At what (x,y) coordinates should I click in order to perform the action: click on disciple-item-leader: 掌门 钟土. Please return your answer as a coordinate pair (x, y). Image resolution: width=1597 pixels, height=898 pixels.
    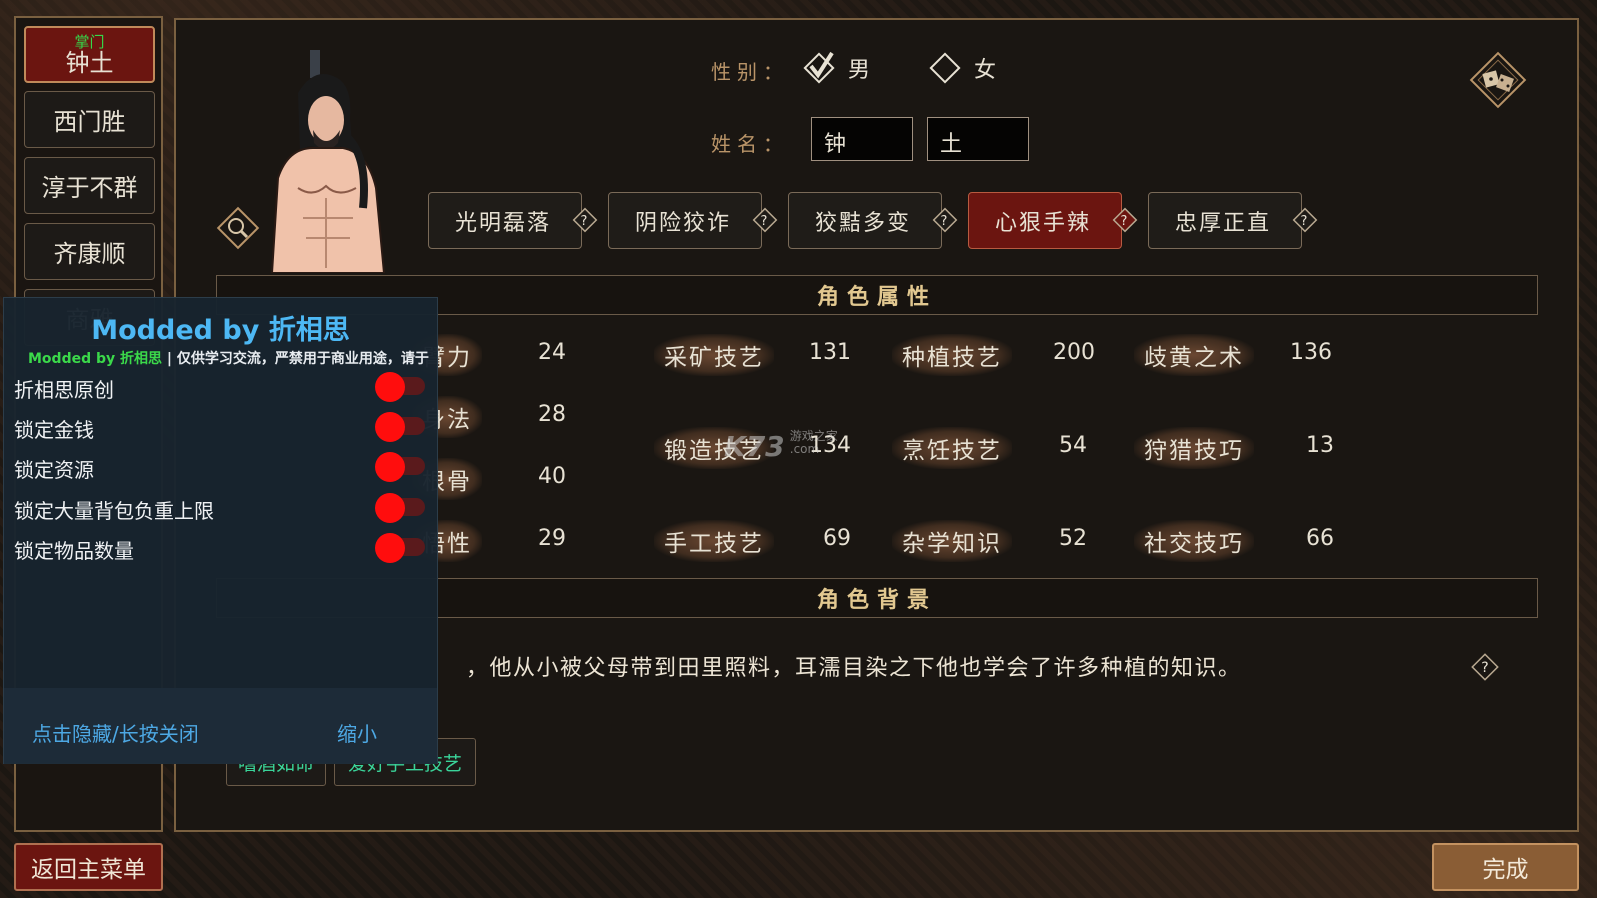
    Looking at the image, I should click on (89, 54).